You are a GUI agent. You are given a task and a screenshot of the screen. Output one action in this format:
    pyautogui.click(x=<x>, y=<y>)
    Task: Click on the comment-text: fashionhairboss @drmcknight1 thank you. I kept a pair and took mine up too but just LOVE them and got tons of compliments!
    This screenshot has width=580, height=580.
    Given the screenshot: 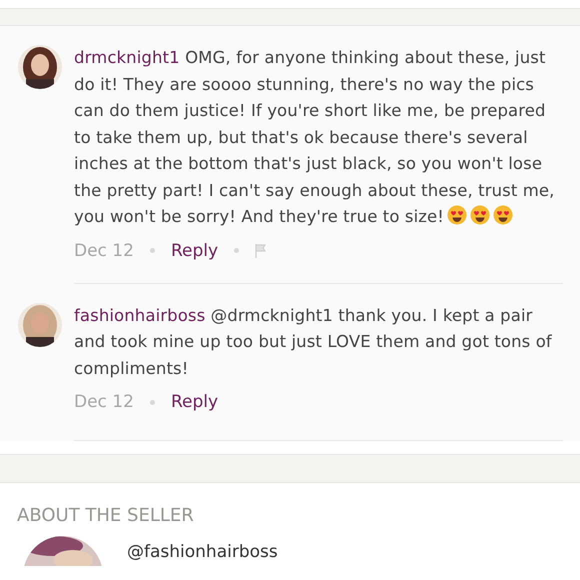 What is the action you would take?
    pyautogui.click(x=313, y=342)
    